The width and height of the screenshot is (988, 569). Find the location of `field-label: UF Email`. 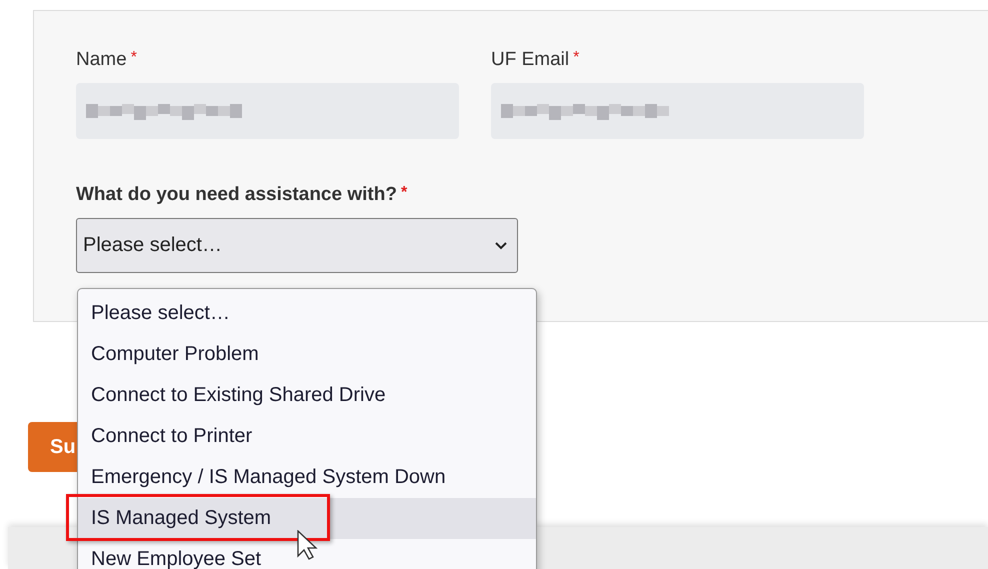

field-label: UF Email is located at coordinates (530, 60).